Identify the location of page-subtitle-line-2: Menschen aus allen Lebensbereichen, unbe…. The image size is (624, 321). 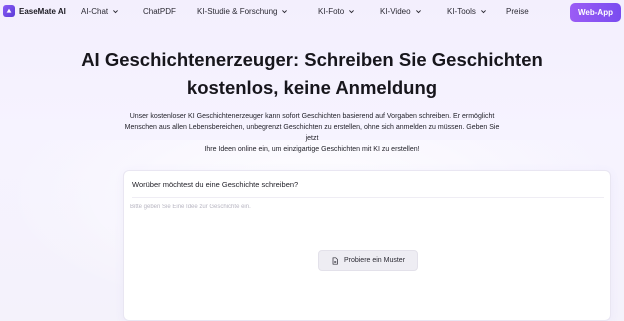
(312, 133).